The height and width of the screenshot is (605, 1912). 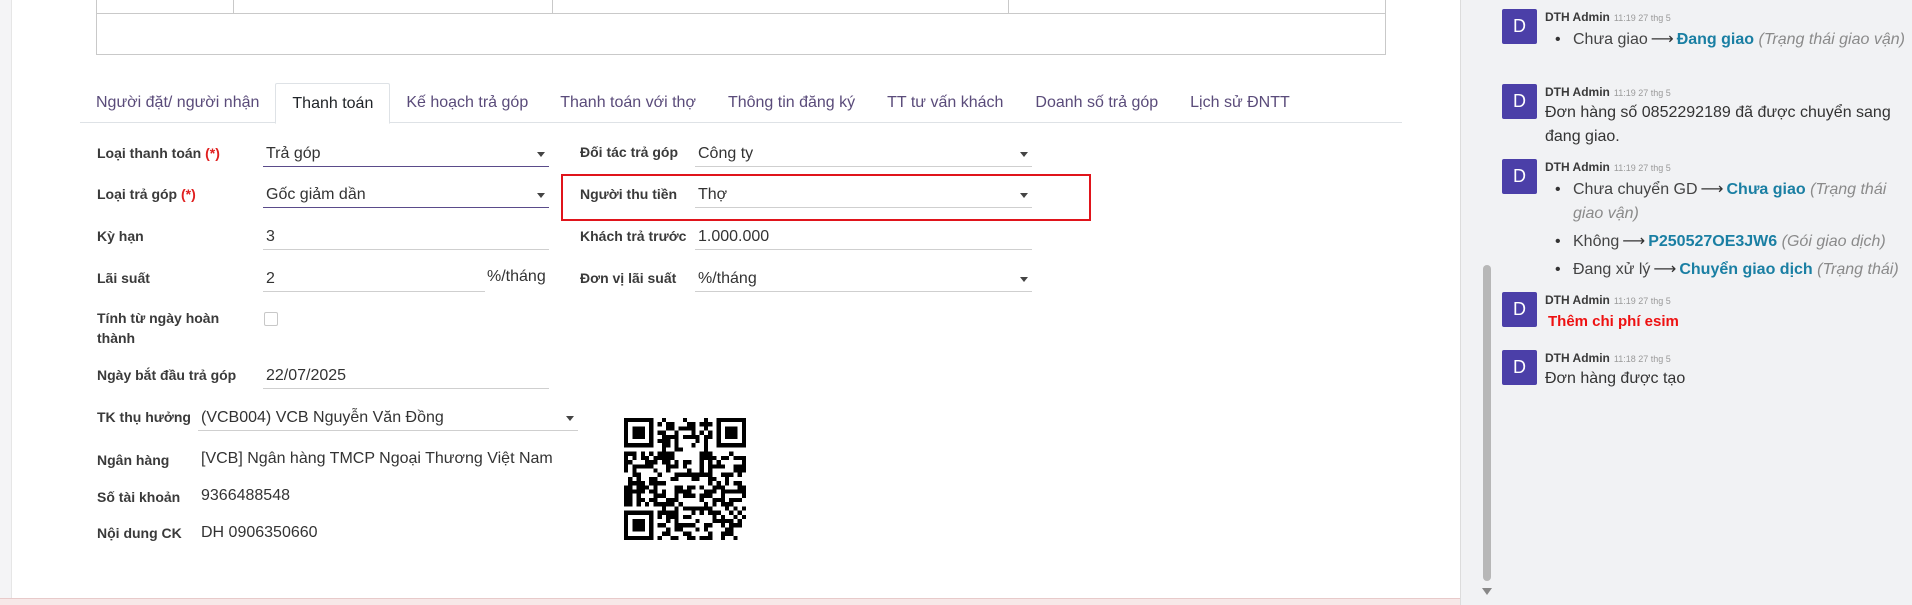 I want to click on chatter-scrollbar, so click(x=1486, y=300).